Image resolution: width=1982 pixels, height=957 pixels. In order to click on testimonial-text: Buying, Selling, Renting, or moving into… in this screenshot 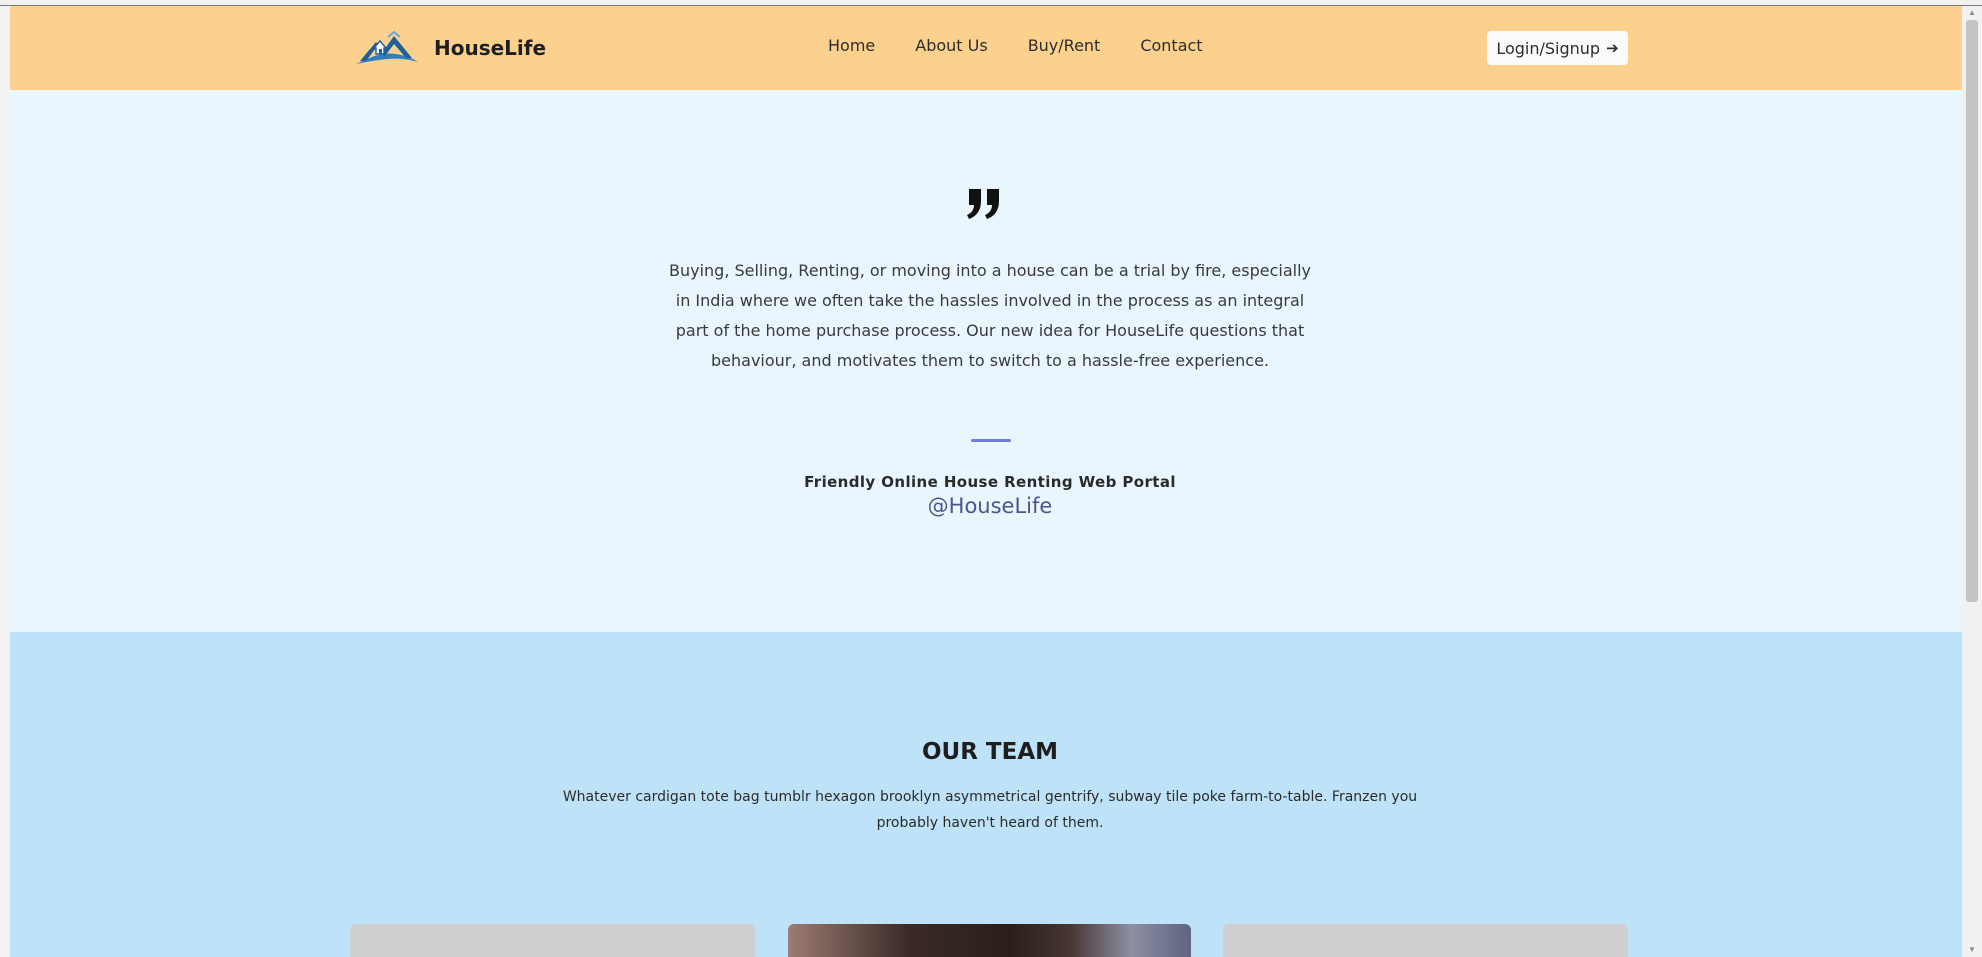, I will do `click(989, 315)`.